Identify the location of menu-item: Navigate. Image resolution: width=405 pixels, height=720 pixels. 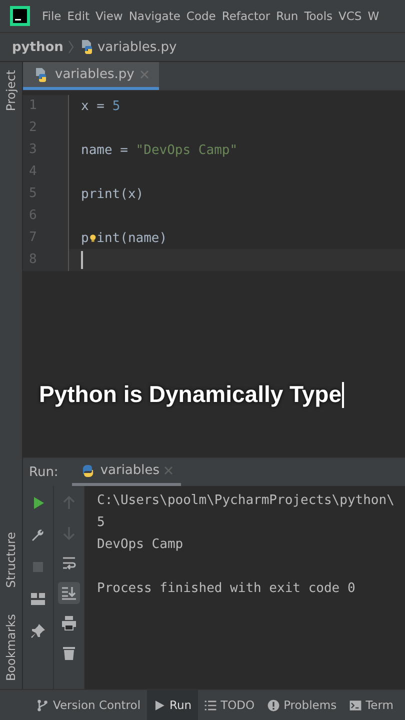
(154, 16).